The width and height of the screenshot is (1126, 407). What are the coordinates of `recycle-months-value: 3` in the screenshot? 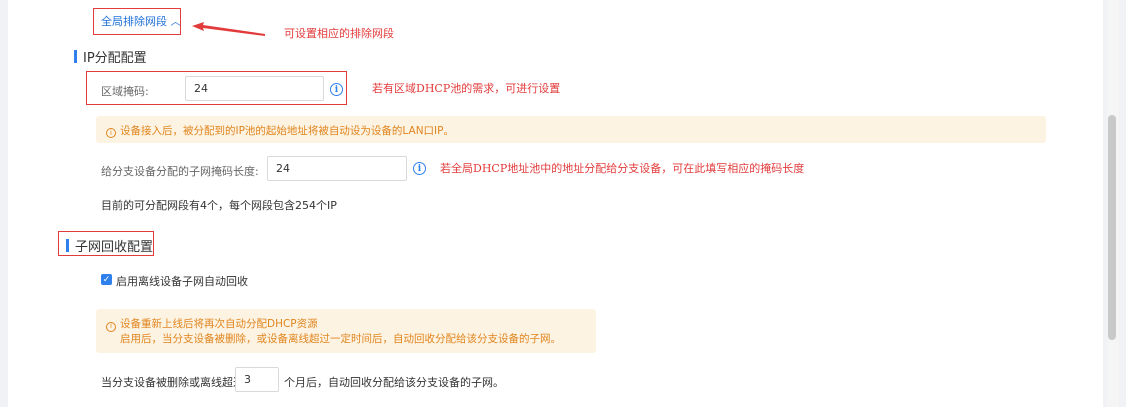 It's located at (247, 379).